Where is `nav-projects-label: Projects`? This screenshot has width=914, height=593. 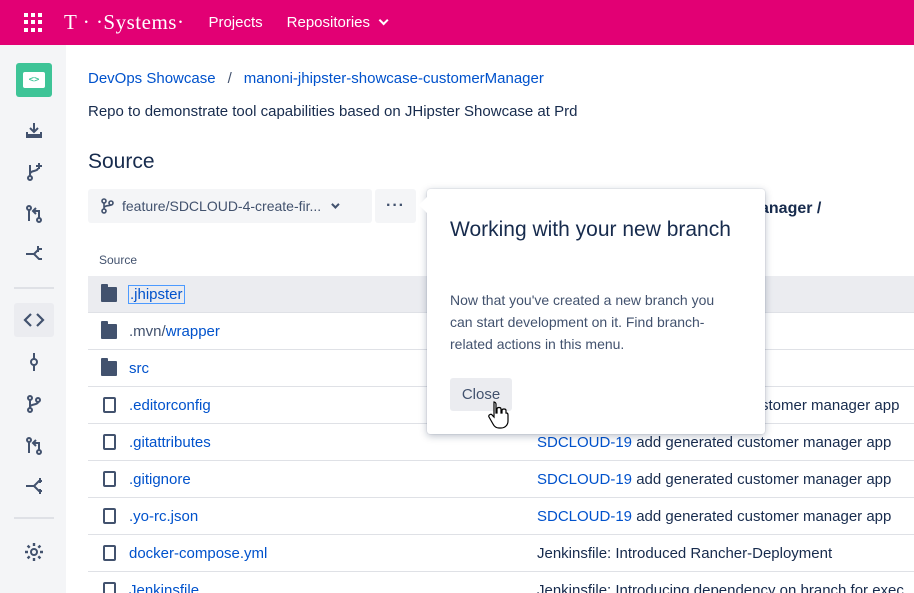
nav-projects-label: Projects is located at coordinates (235, 22).